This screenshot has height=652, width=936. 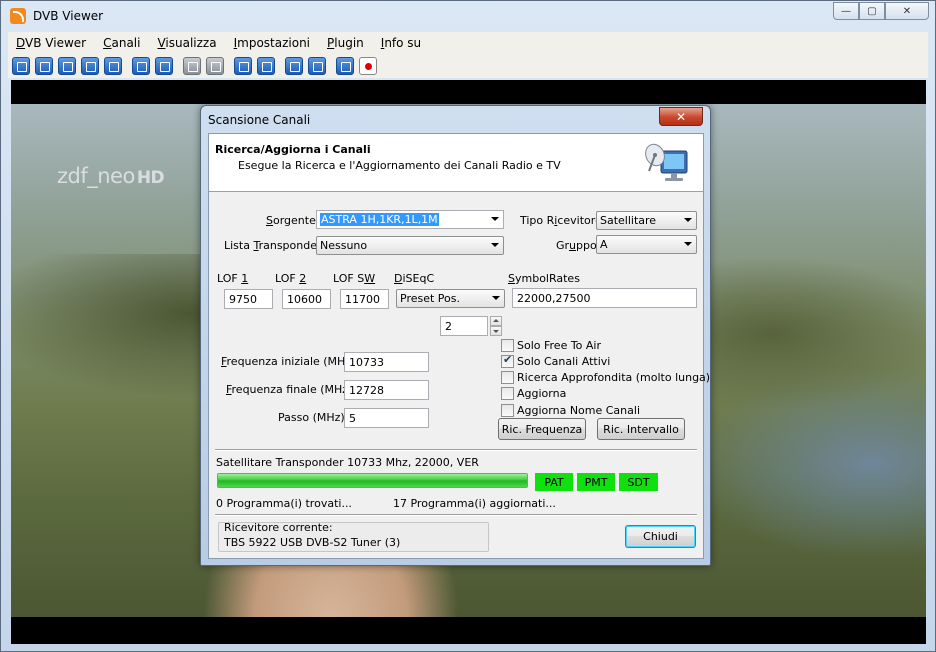 What do you see at coordinates (68, 16) in the screenshot?
I see `window-title: DVB Viewer` at bounding box center [68, 16].